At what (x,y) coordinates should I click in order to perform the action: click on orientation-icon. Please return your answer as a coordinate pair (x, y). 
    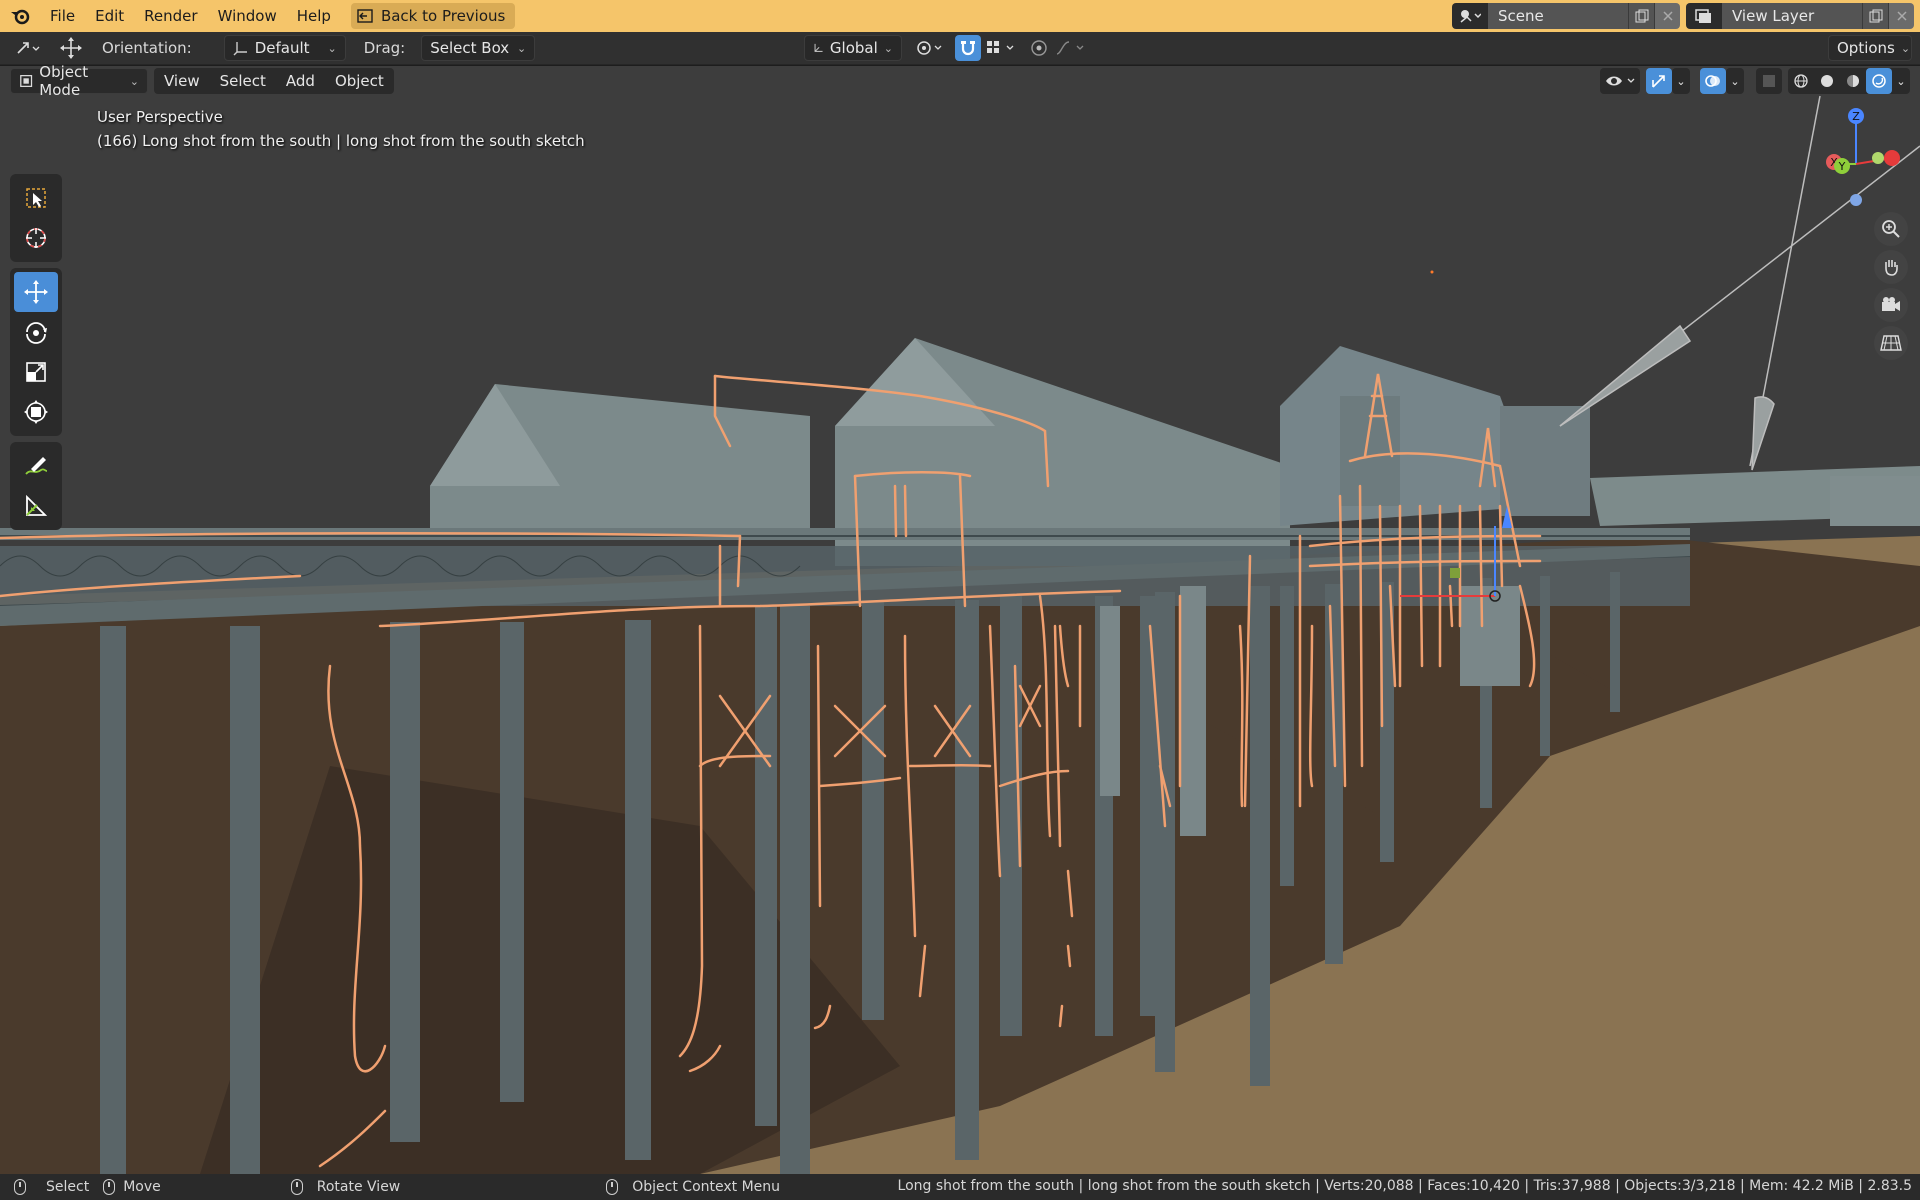
    Looking at the image, I should click on (240, 49).